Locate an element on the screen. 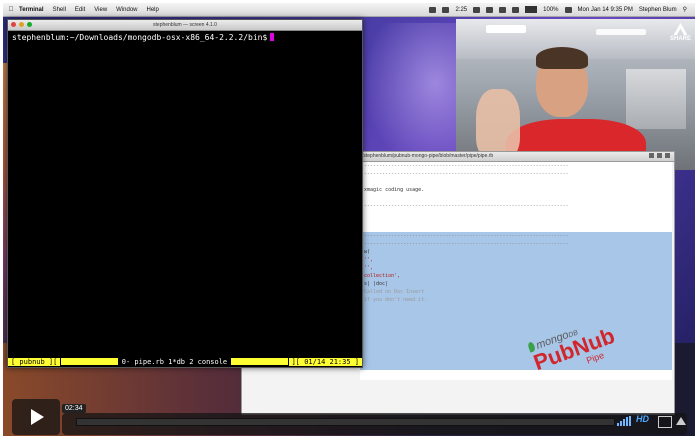  flag-icon is located at coordinates (568, 9).